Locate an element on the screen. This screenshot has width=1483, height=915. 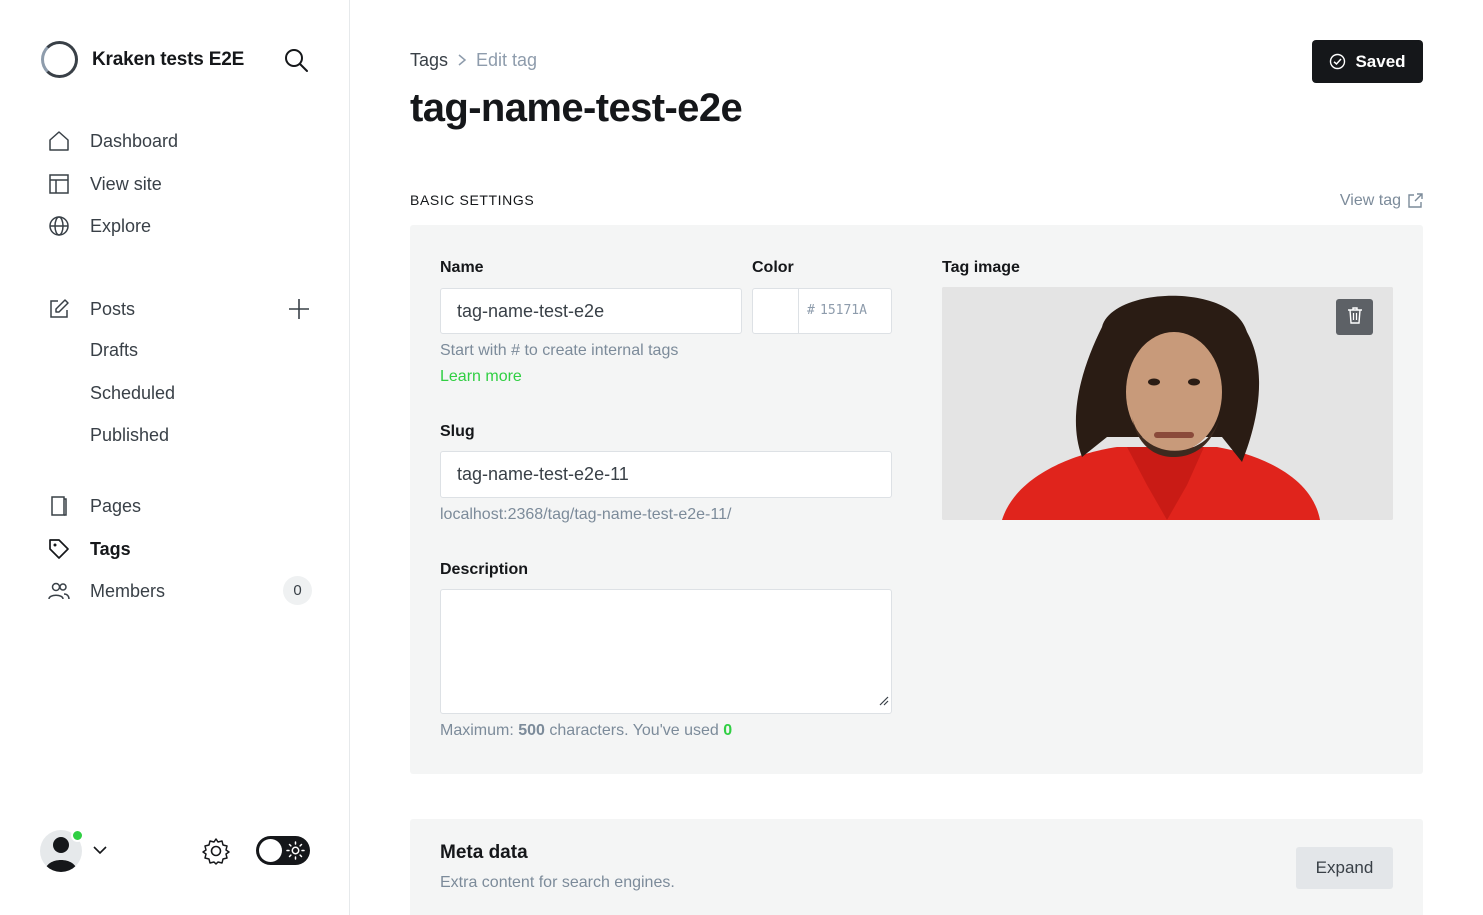
name-input: tag-name-test-e2e is located at coordinates (591, 311).